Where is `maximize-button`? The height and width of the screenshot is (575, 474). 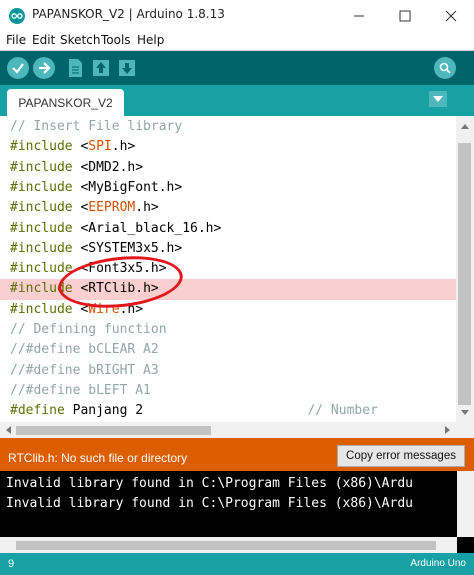
maximize-button is located at coordinates (405, 15).